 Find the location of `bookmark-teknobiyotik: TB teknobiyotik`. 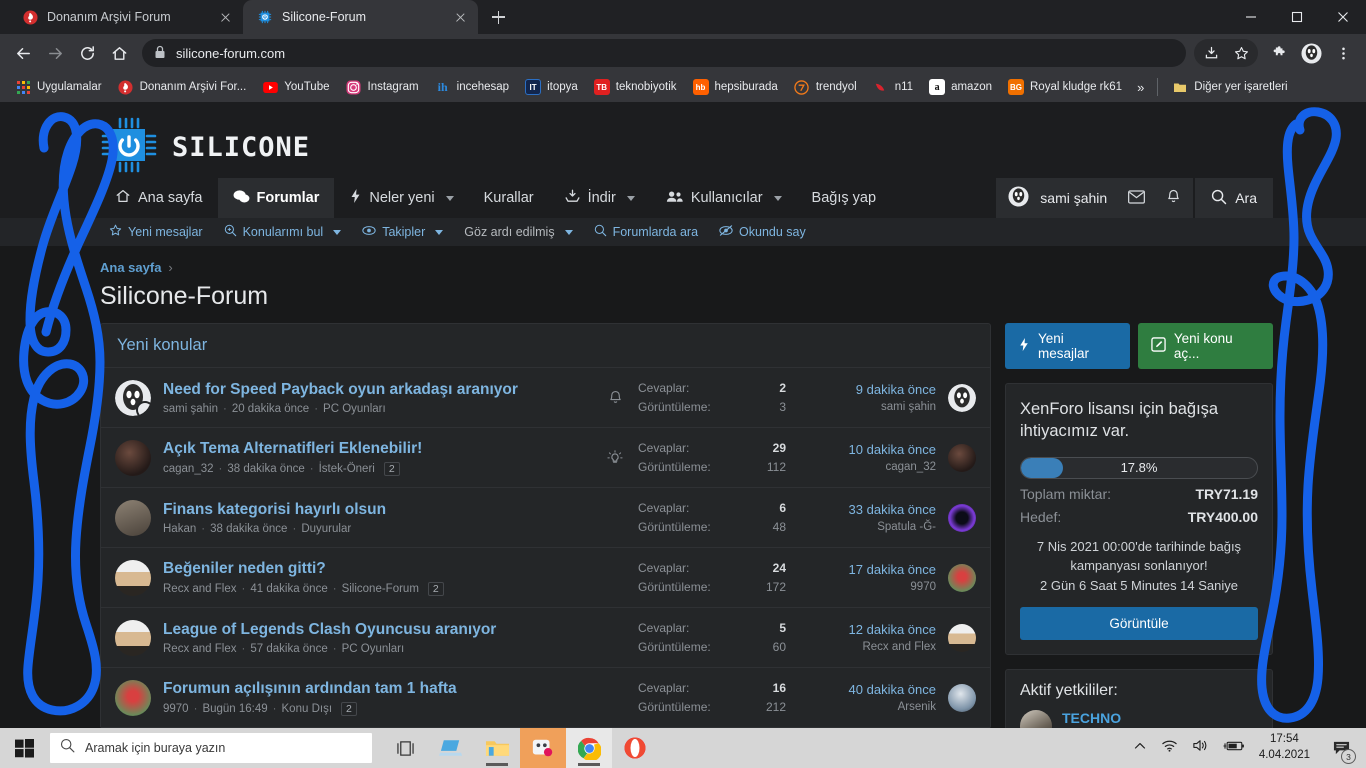

bookmark-teknobiyotik: TB teknobiyotik is located at coordinates (635, 87).